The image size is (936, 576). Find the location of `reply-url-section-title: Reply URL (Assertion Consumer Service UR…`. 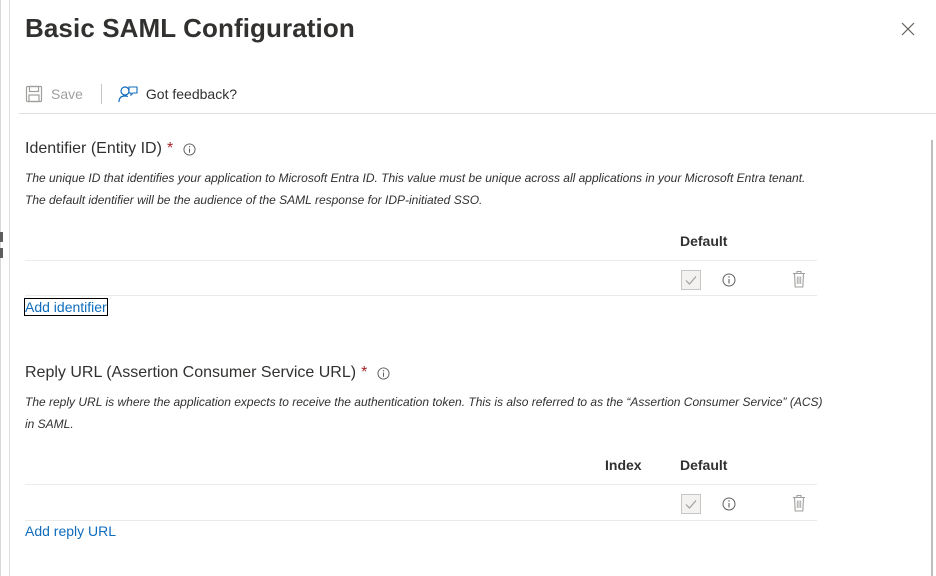

reply-url-section-title: Reply URL (Assertion Consumer Service UR… is located at coordinates (207, 373).